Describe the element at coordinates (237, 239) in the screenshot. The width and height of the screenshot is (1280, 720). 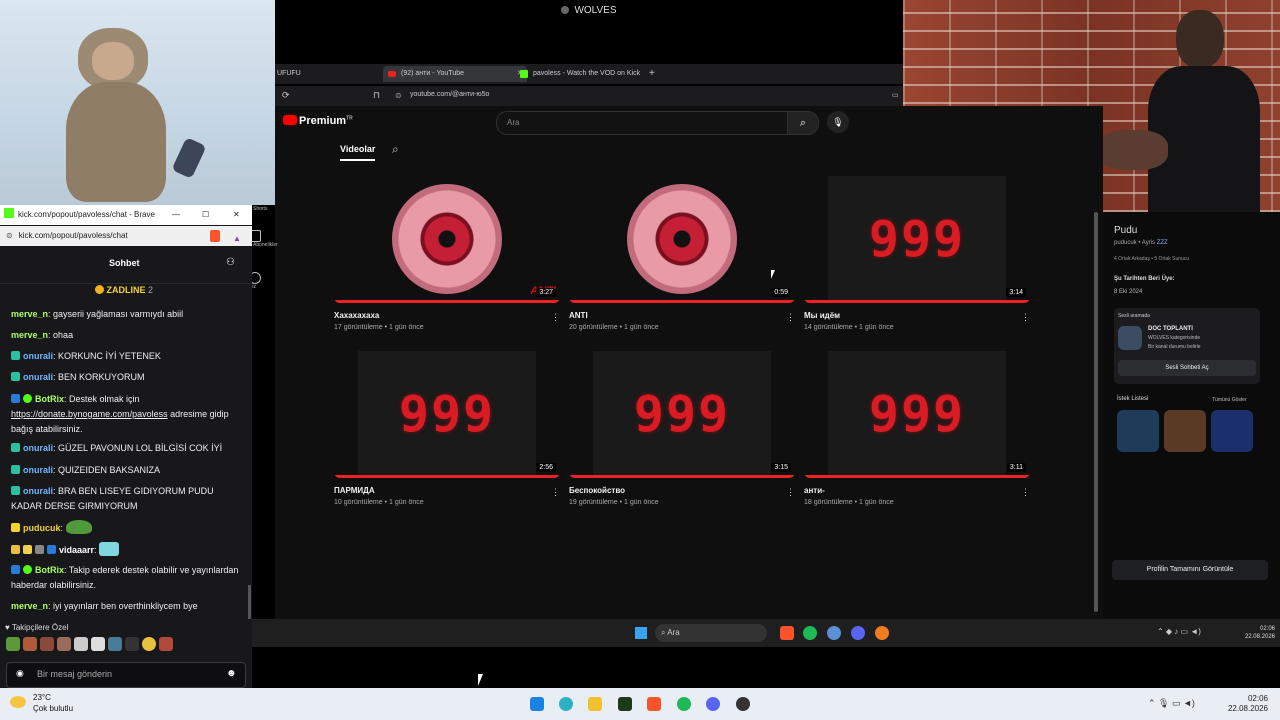
I see `brave-rewards-icon: ▲` at that location.